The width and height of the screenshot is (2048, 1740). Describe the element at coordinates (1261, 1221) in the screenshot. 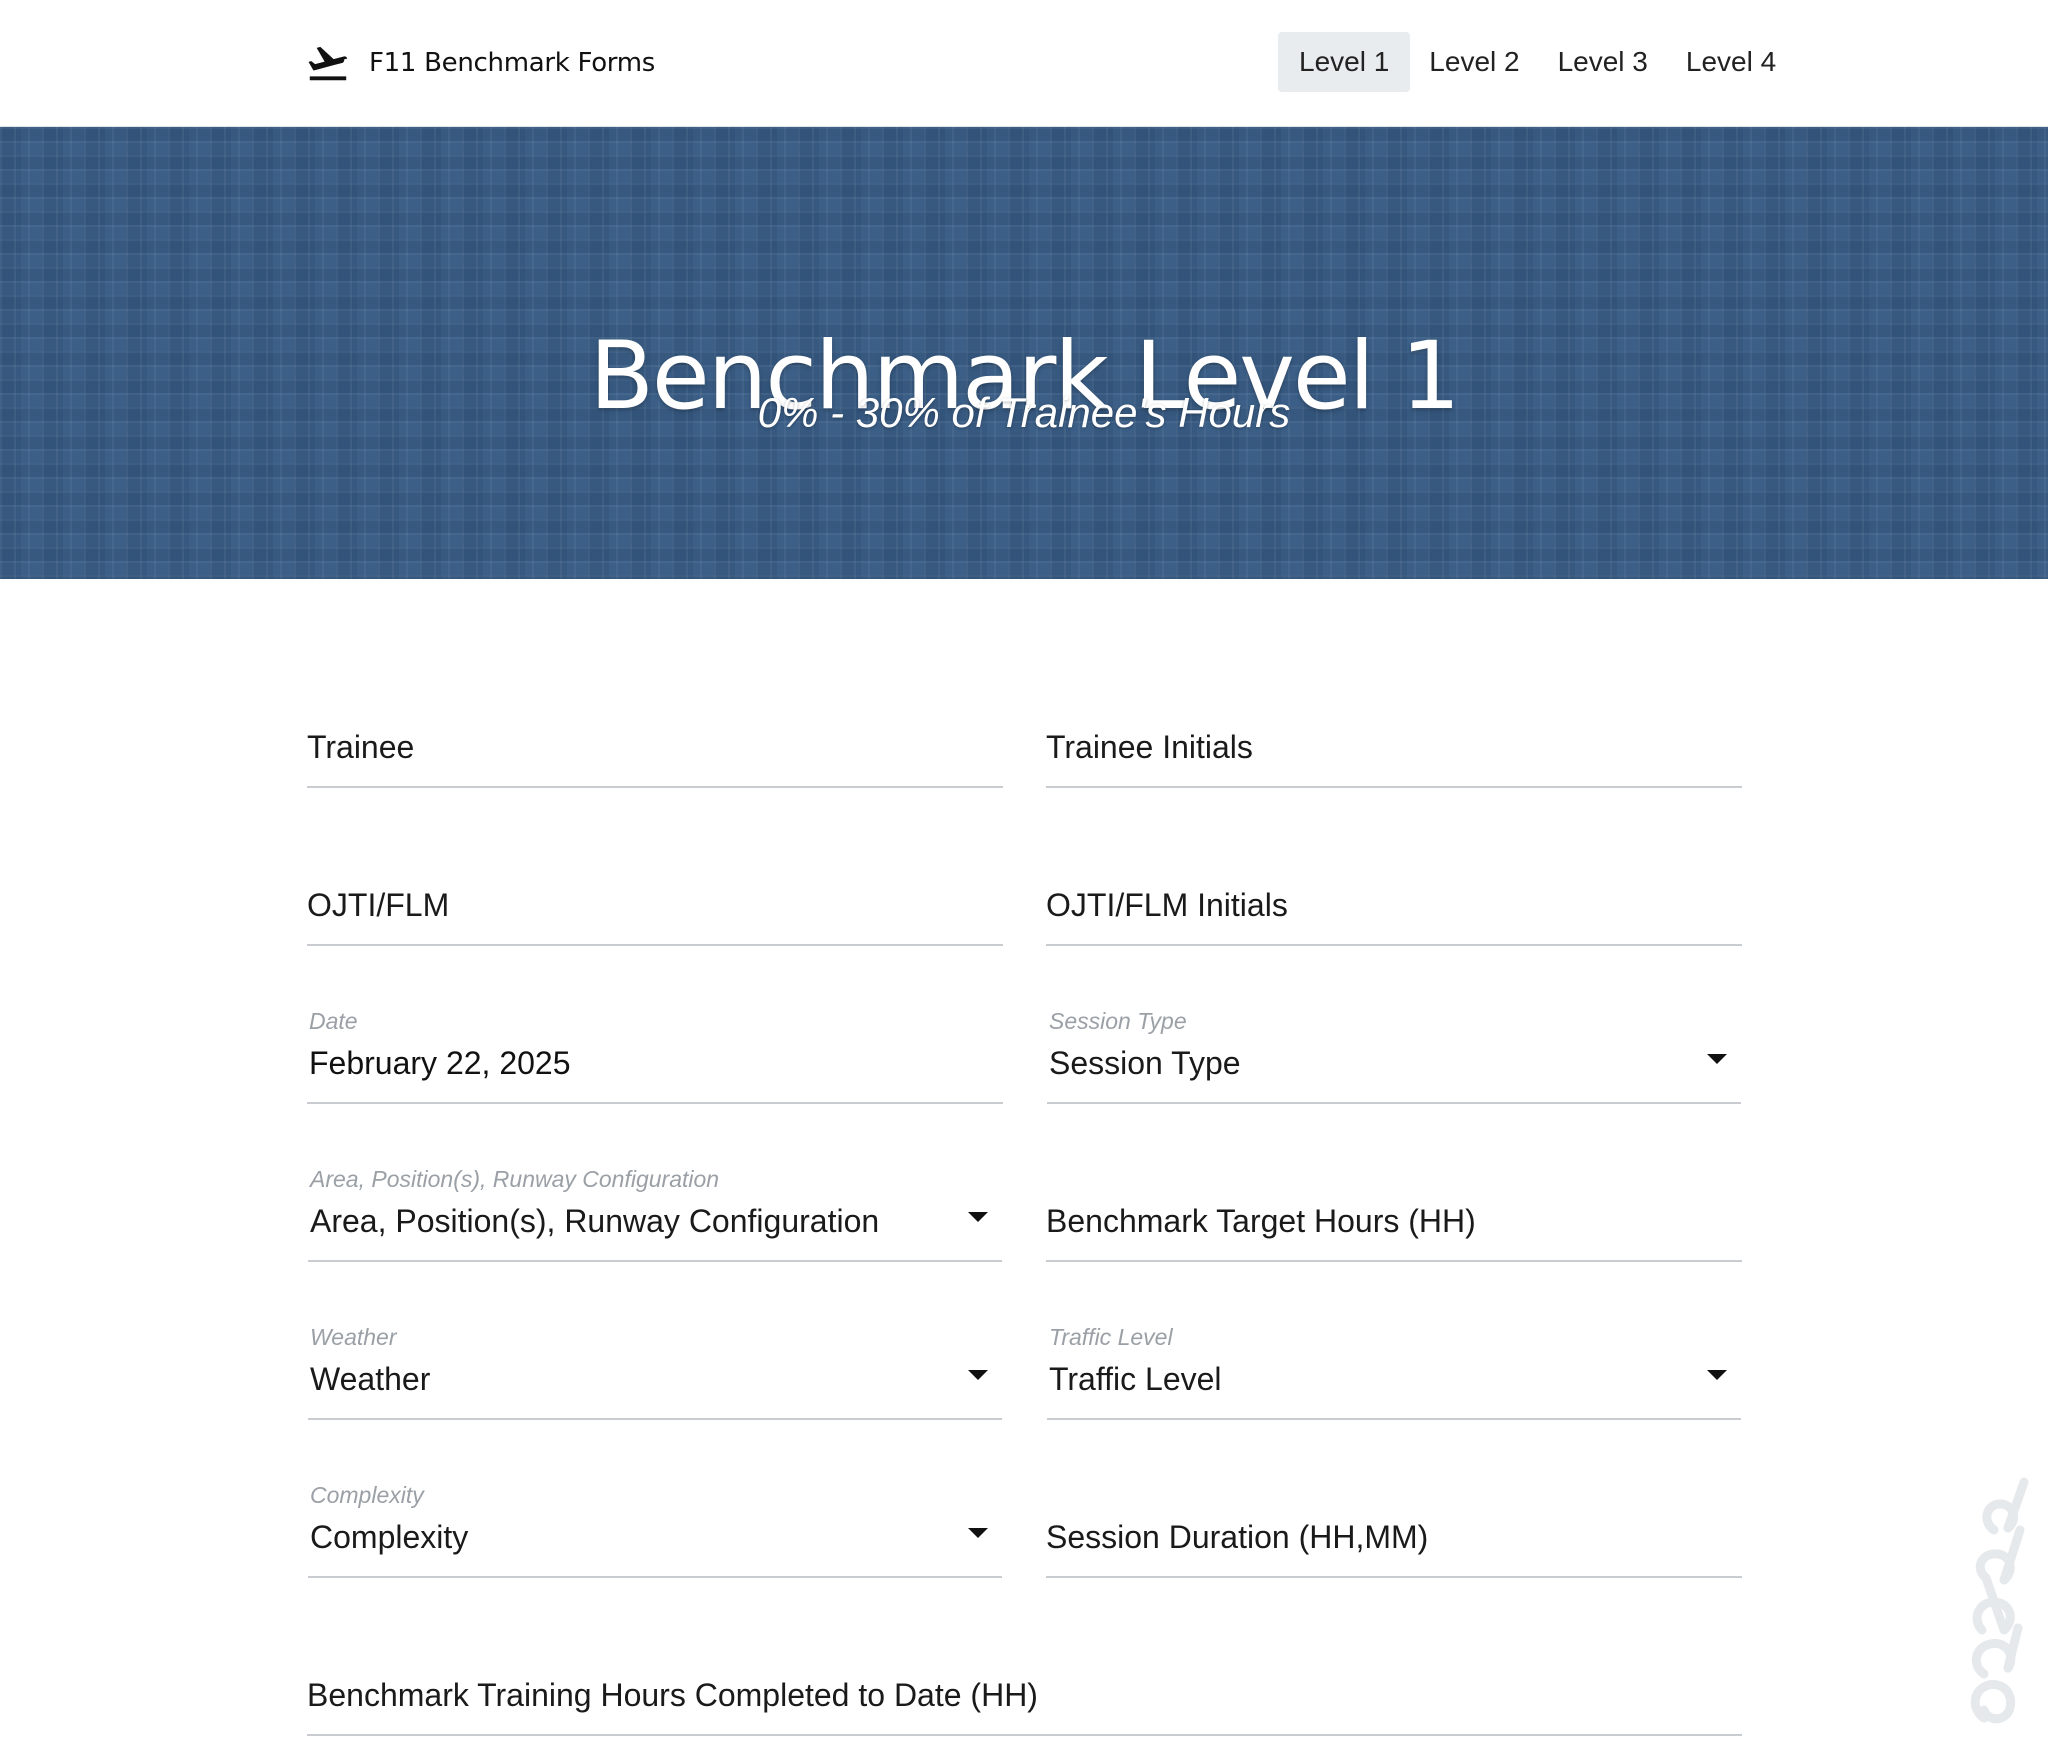

I see `target-hours-placeholder: Benchmark Target Hours (HH)` at that location.